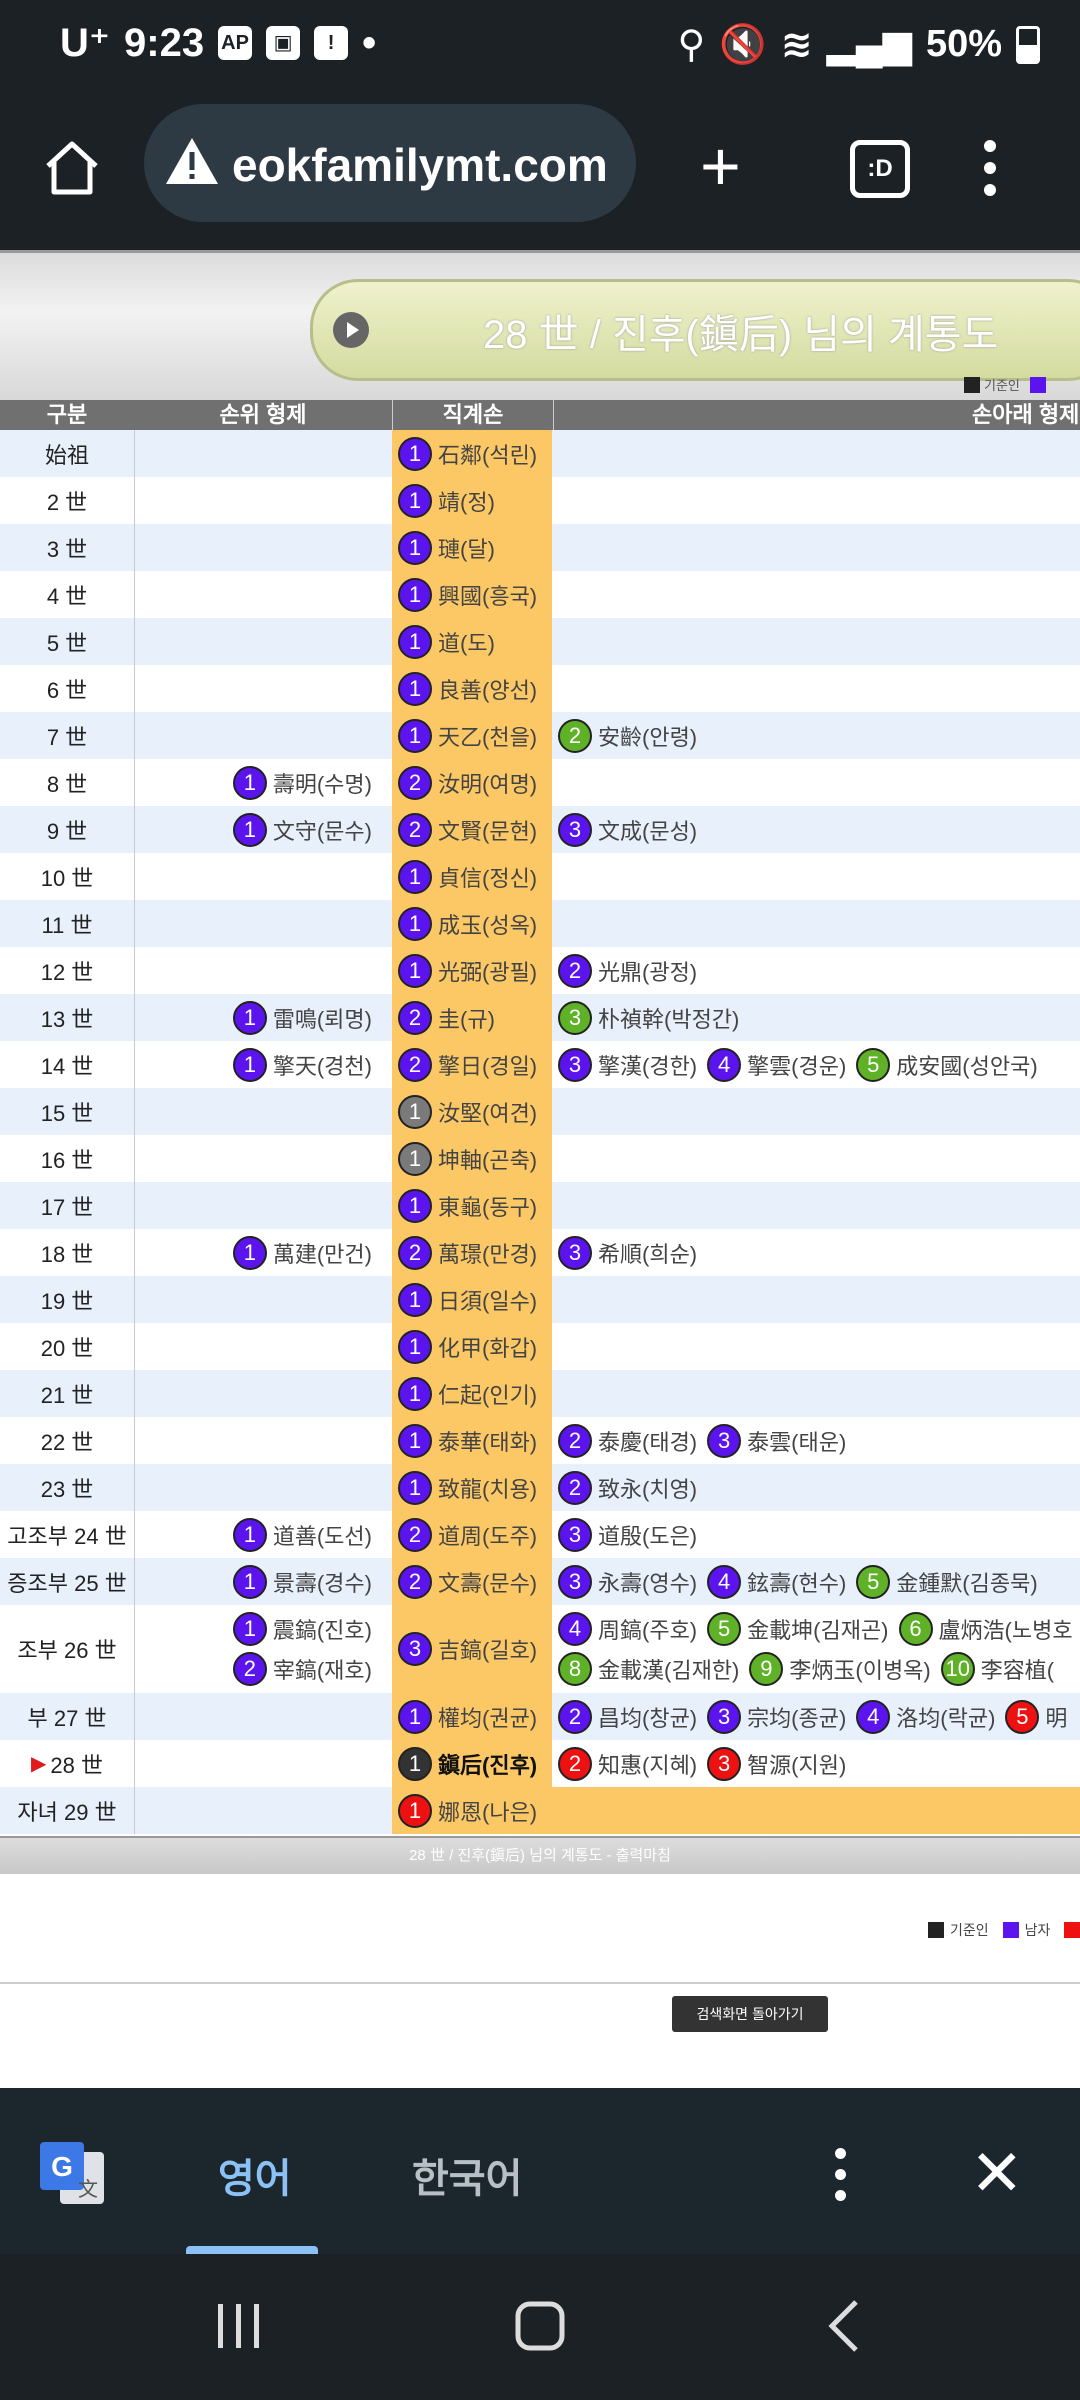  Describe the element at coordinates (420, 165) in the screenshot. I see `url-text: eokfamilymt.com` at that location.